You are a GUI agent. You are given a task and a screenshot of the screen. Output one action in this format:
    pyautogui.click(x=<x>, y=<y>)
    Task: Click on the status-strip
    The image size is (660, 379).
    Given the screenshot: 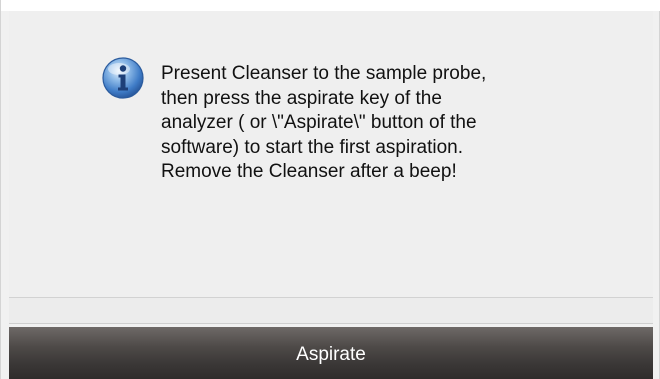 What is the action you would take?
    pyautogui.click(x=331, y=310)
    